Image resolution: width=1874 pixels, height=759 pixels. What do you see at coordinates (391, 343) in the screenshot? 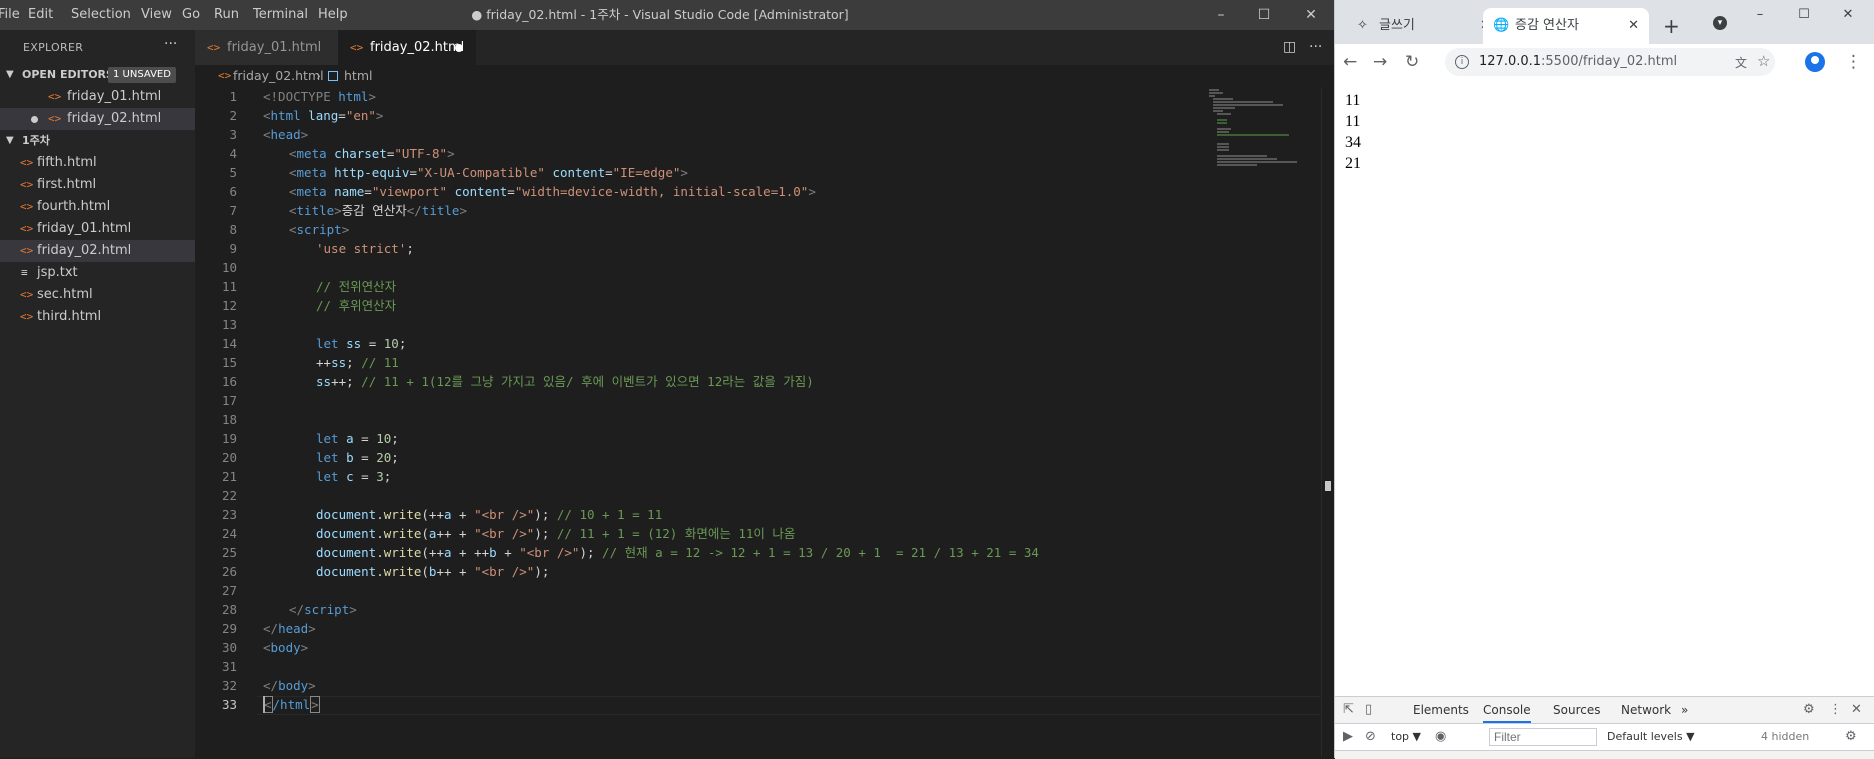
I see `code-token: 10` at bounding box center [391, 343].